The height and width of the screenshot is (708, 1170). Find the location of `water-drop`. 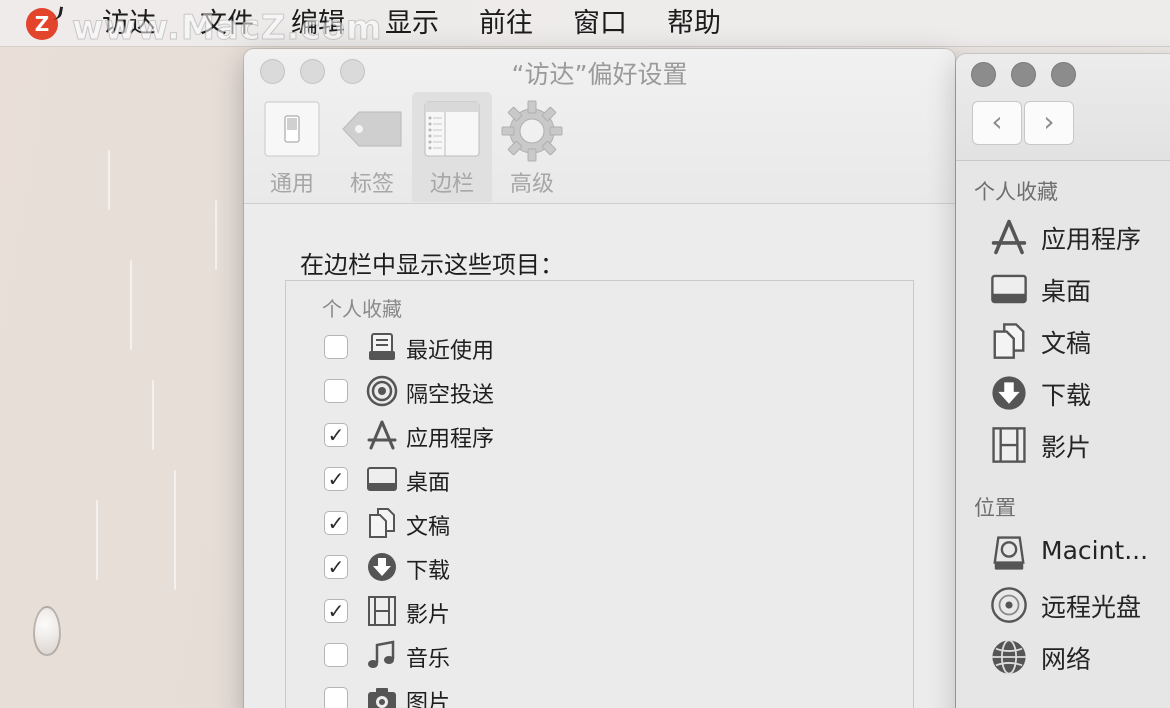

water-drop is located at coordinates (47, 631).